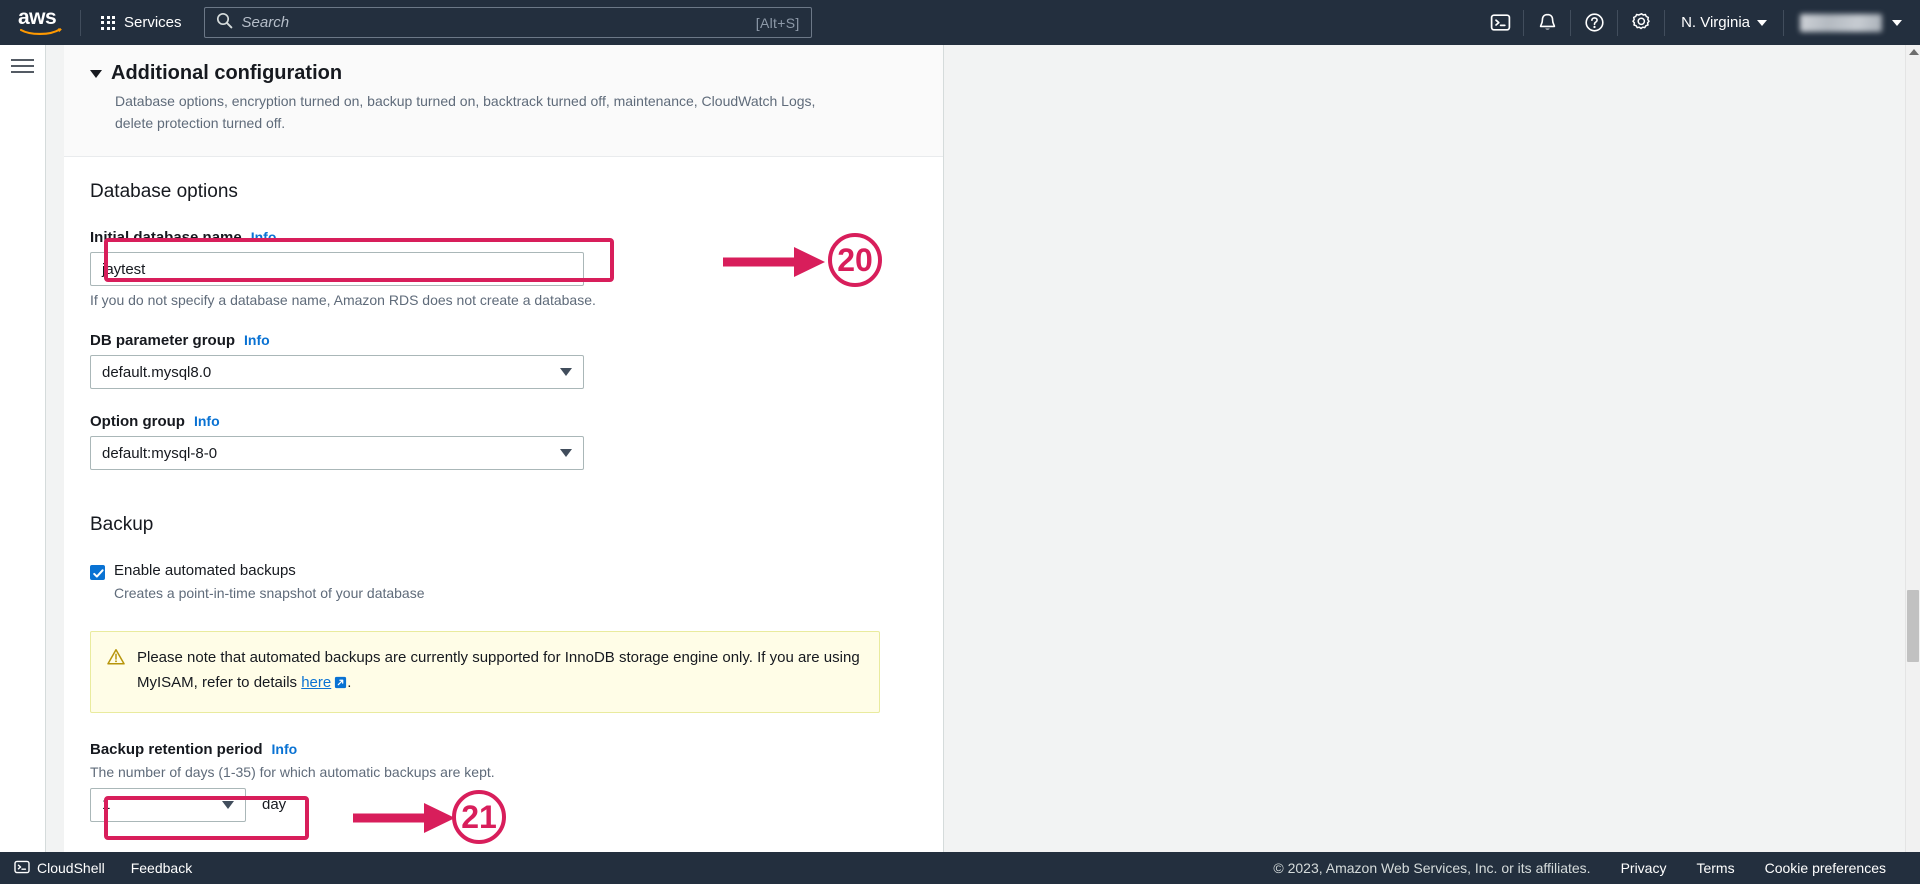 The width and height of the screenshot is (1920, 884). I want to click on initial-database-name-label: Initial database name, so click(166, 238).